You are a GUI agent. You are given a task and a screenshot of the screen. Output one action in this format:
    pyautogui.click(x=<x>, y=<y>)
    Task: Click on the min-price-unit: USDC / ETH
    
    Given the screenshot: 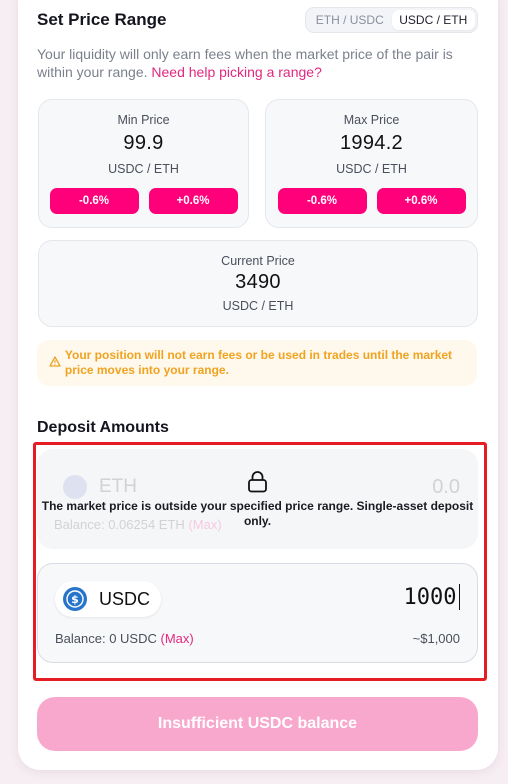 What is the action you would take?
    pyautogui.click(x=143, y=169)
    